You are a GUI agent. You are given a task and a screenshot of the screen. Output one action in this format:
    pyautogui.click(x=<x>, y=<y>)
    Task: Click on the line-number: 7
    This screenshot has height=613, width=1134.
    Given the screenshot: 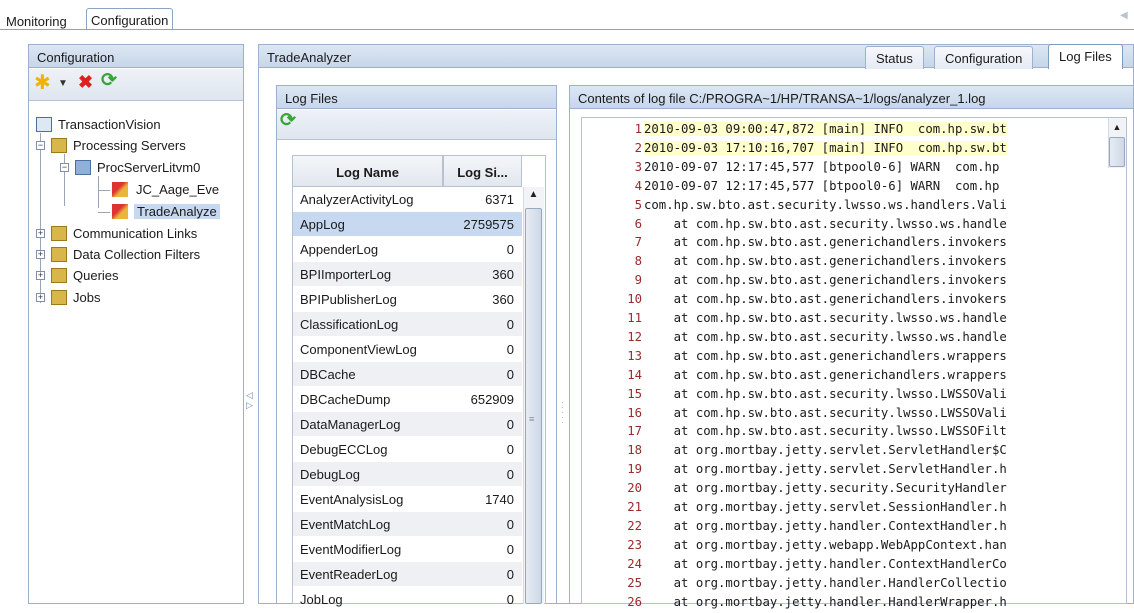 What is the action you would take?
    pyautogui.click(x=638, y=242)
    